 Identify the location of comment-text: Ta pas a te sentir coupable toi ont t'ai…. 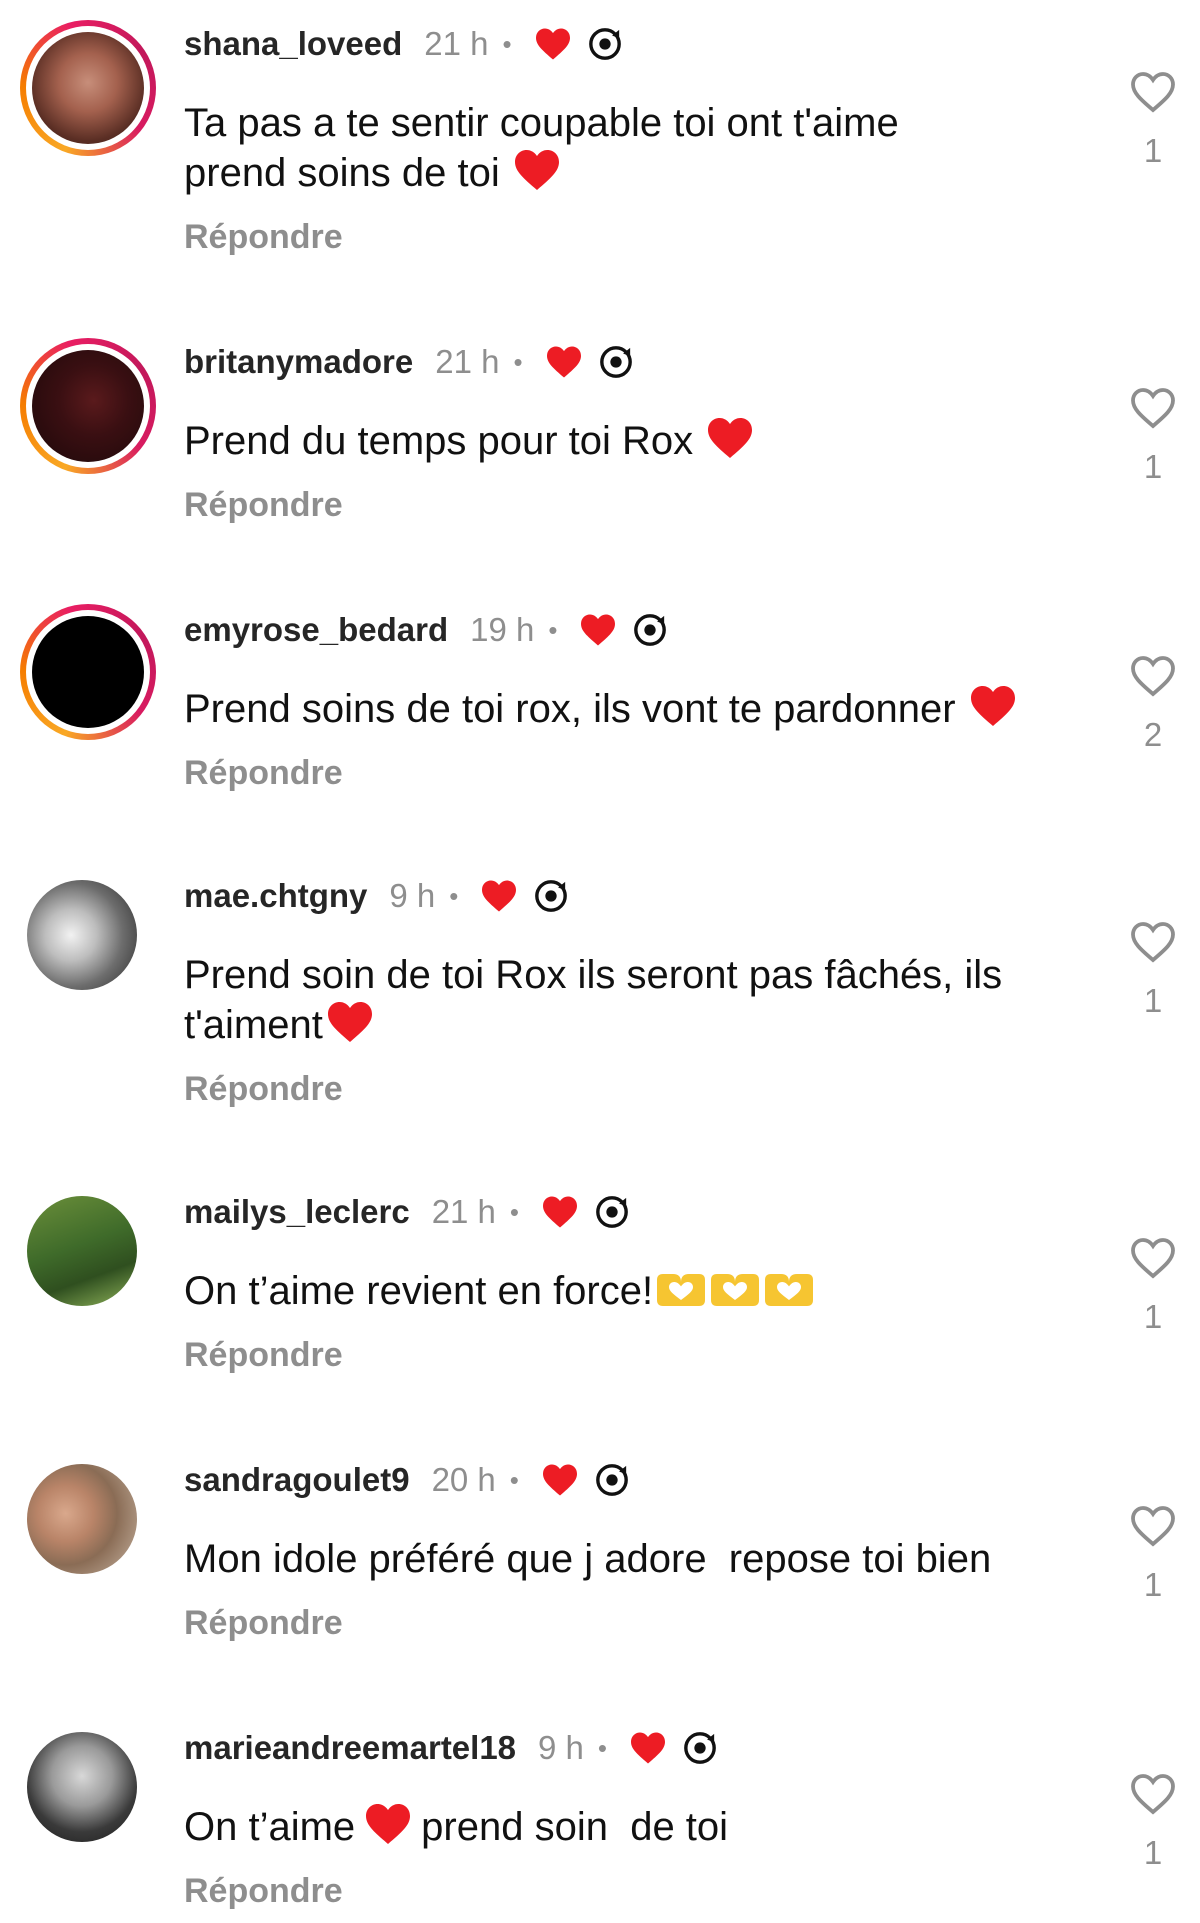
(634, 148).